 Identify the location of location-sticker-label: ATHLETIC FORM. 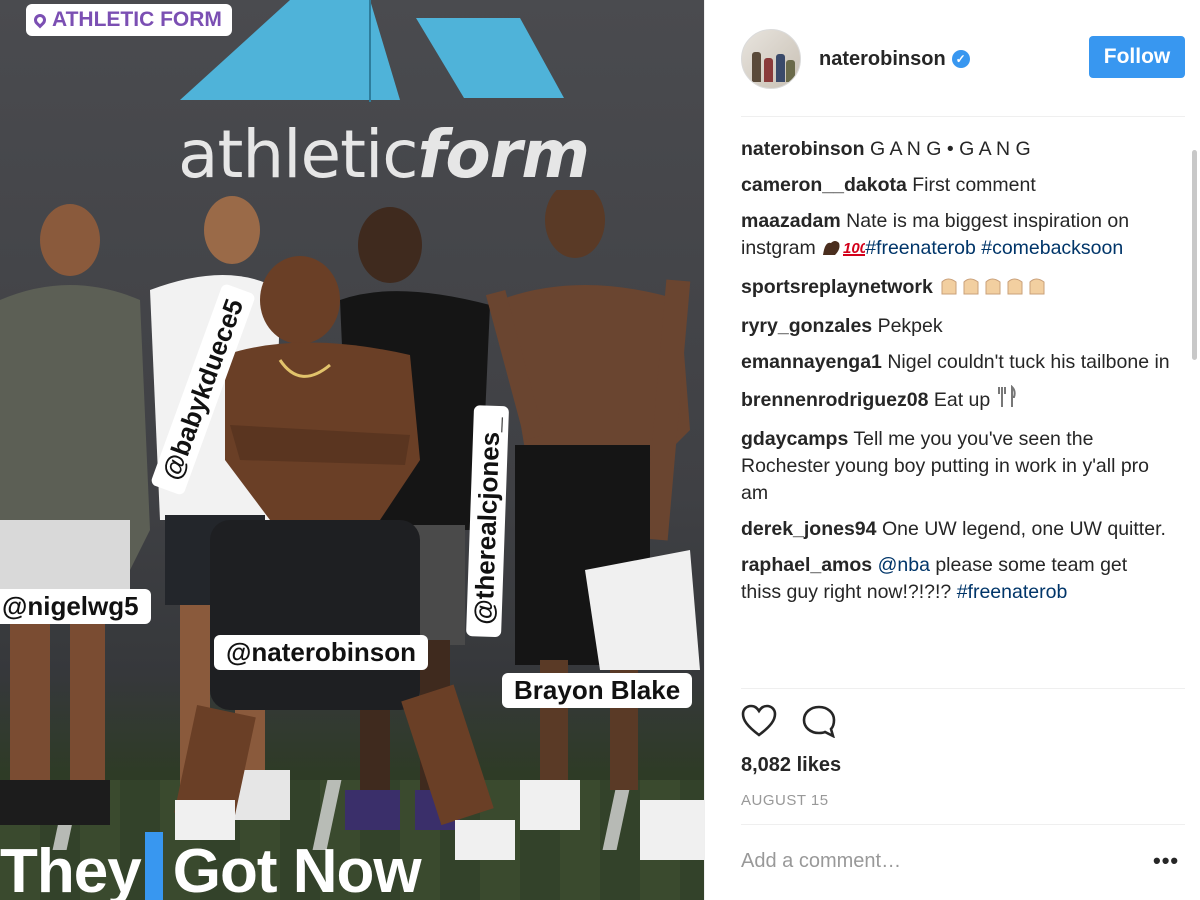
(137, 19).